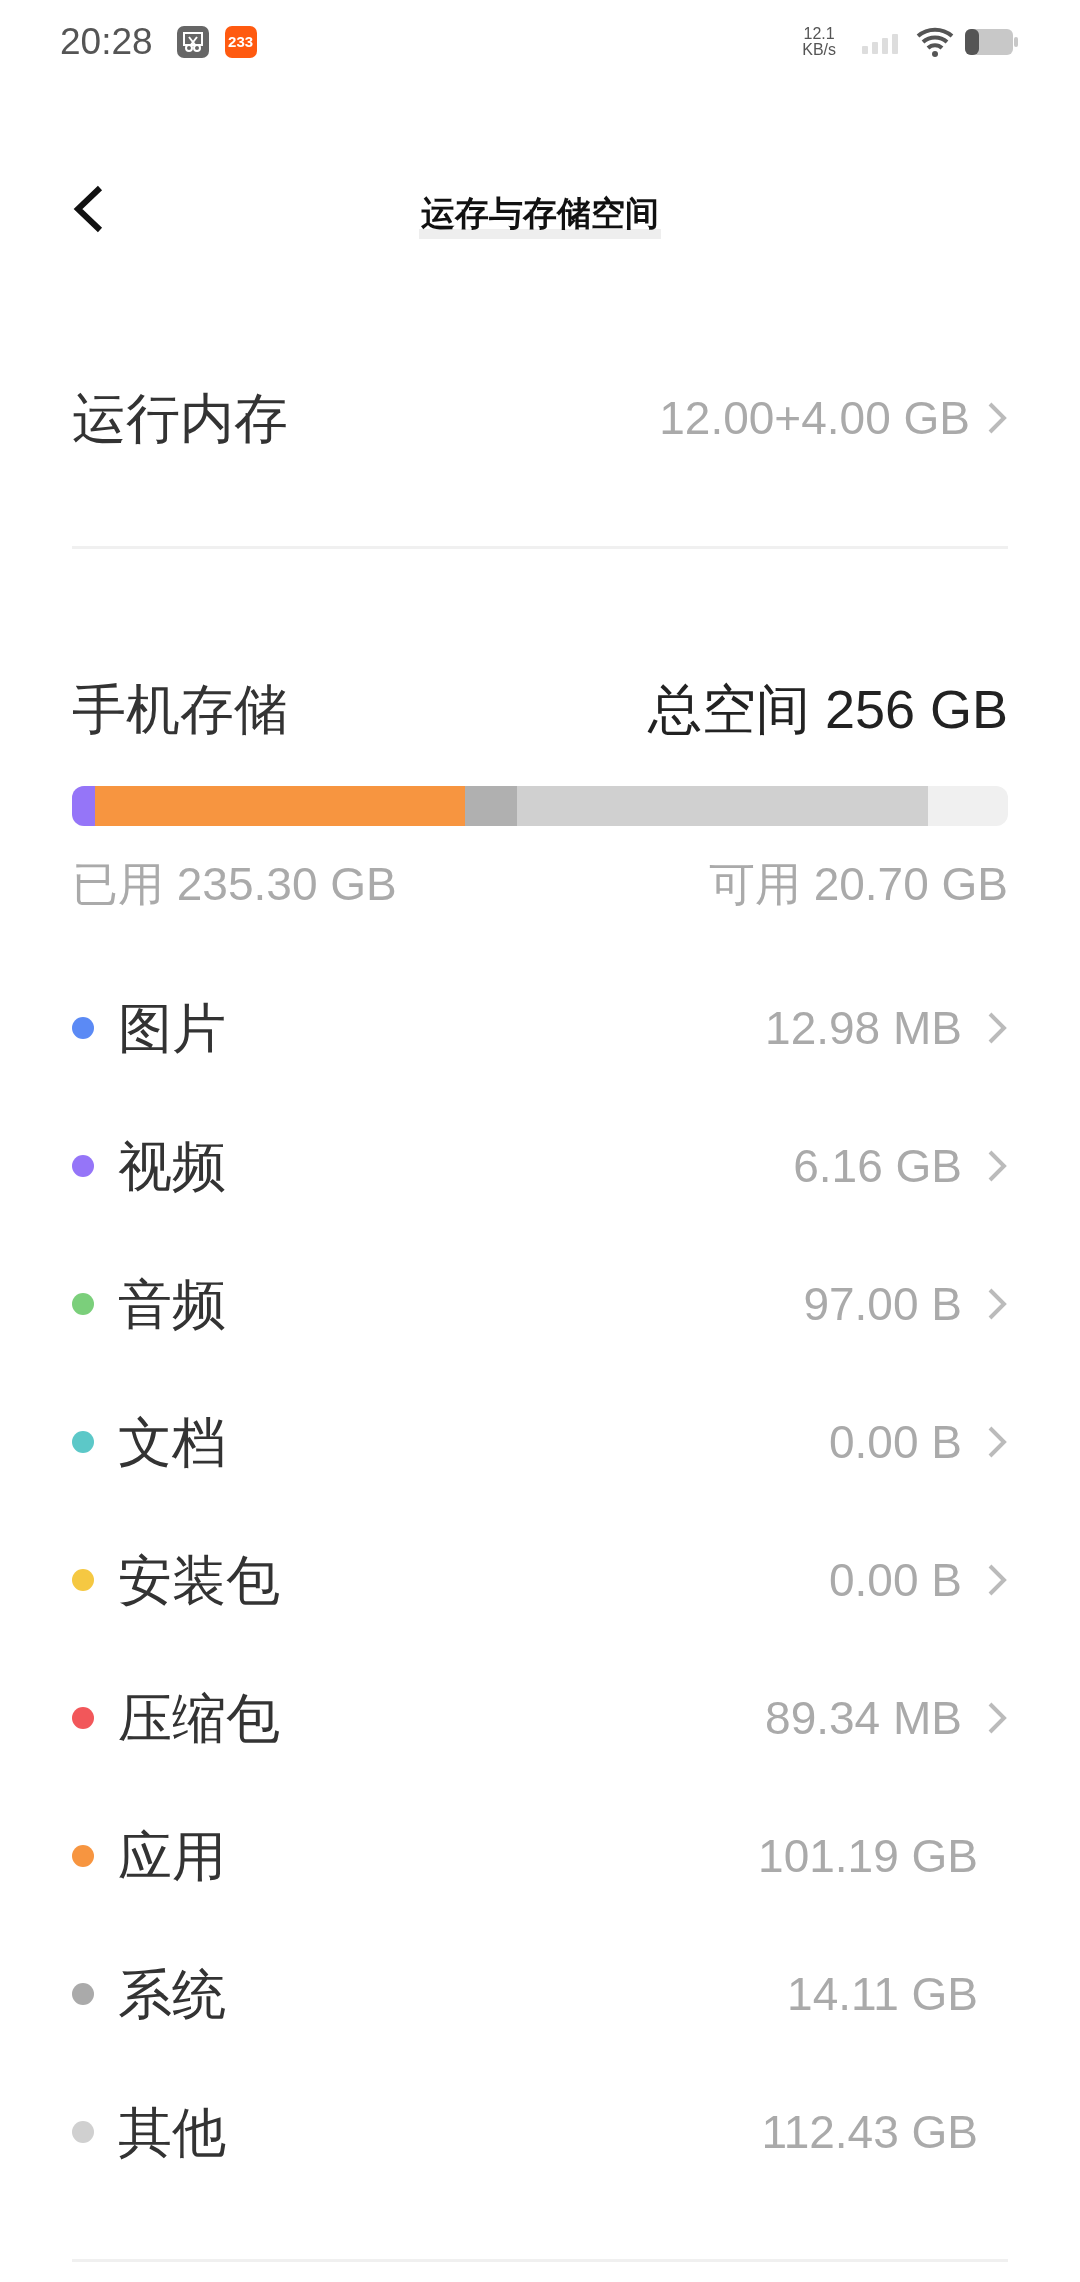  I want to click on ram-label: 运行内存, so click(180, 418).